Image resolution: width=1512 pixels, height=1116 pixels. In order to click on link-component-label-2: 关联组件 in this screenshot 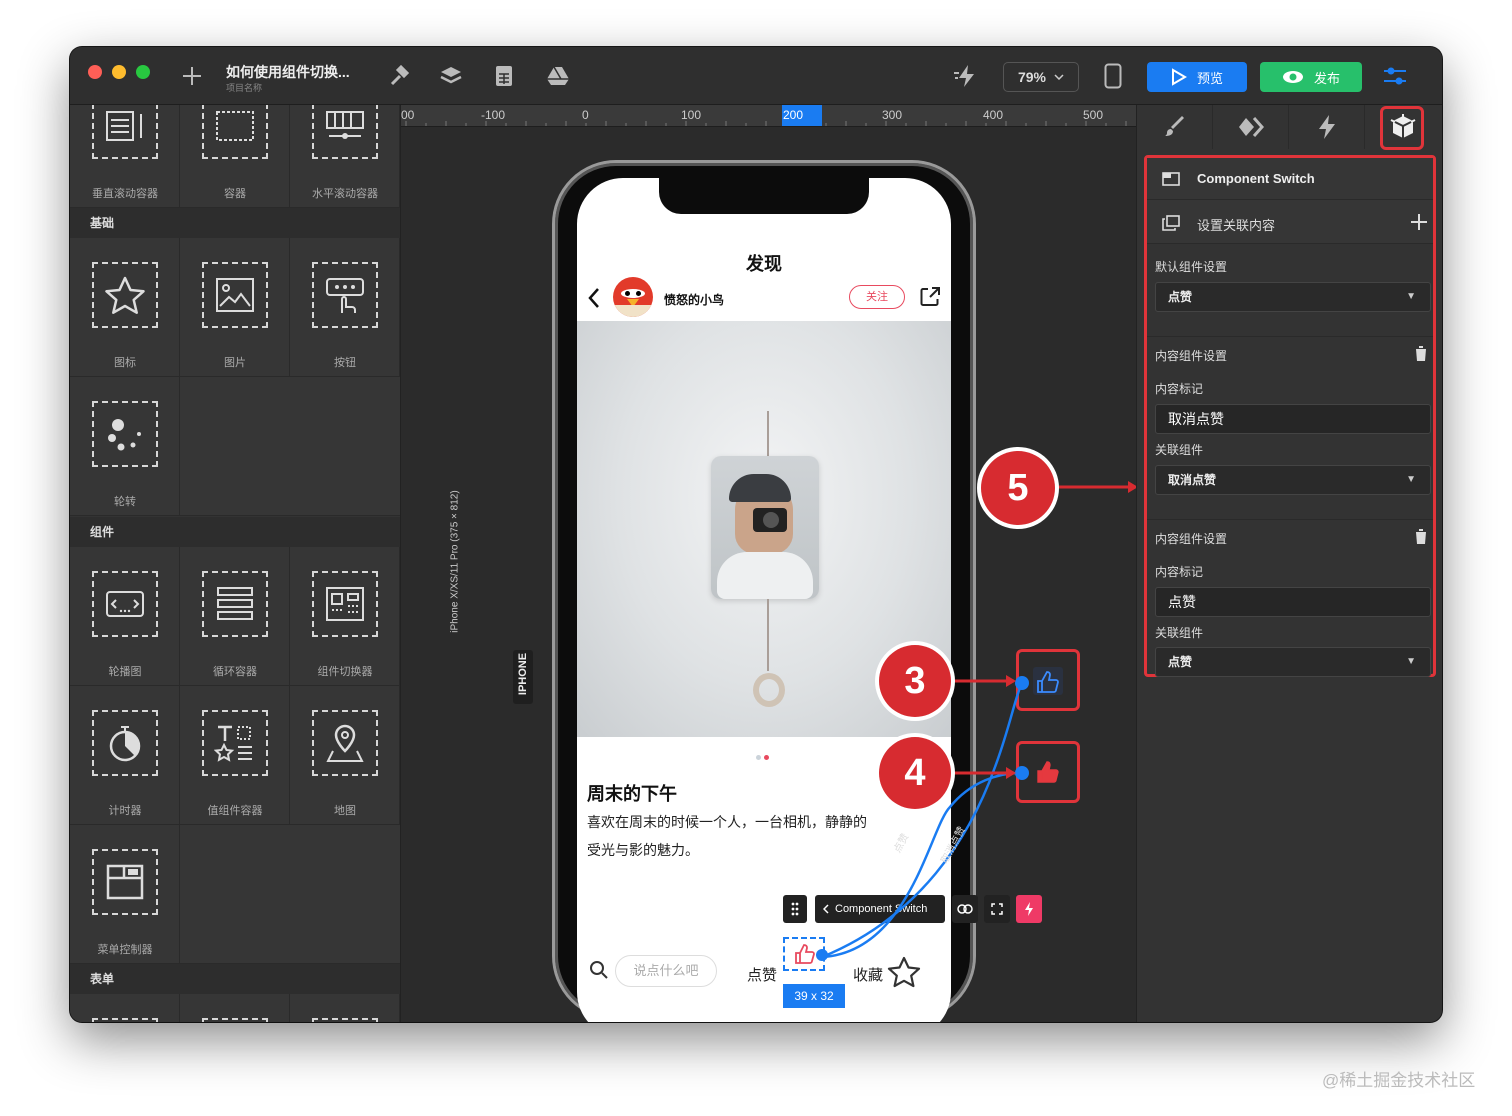, I will do `click(1179, 633)`.